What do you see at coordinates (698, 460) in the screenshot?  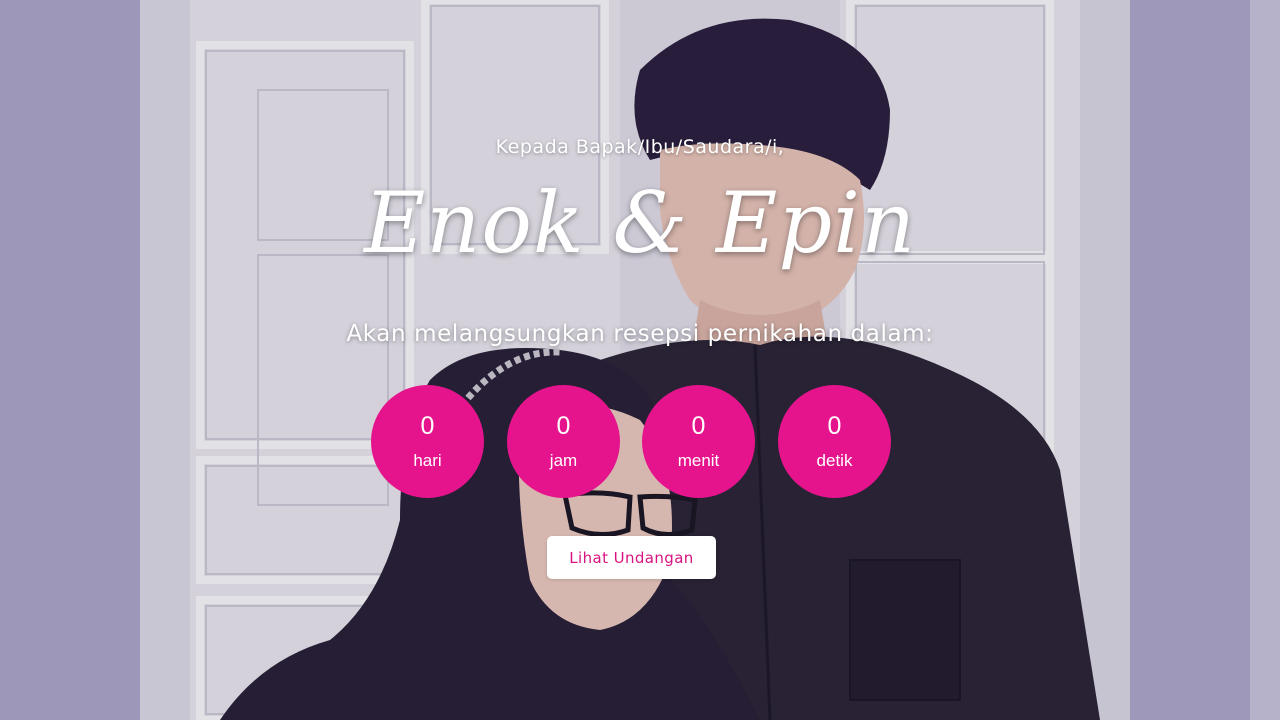 I see `countdown-minutes-label: menit` at bounding box center [698, 460].